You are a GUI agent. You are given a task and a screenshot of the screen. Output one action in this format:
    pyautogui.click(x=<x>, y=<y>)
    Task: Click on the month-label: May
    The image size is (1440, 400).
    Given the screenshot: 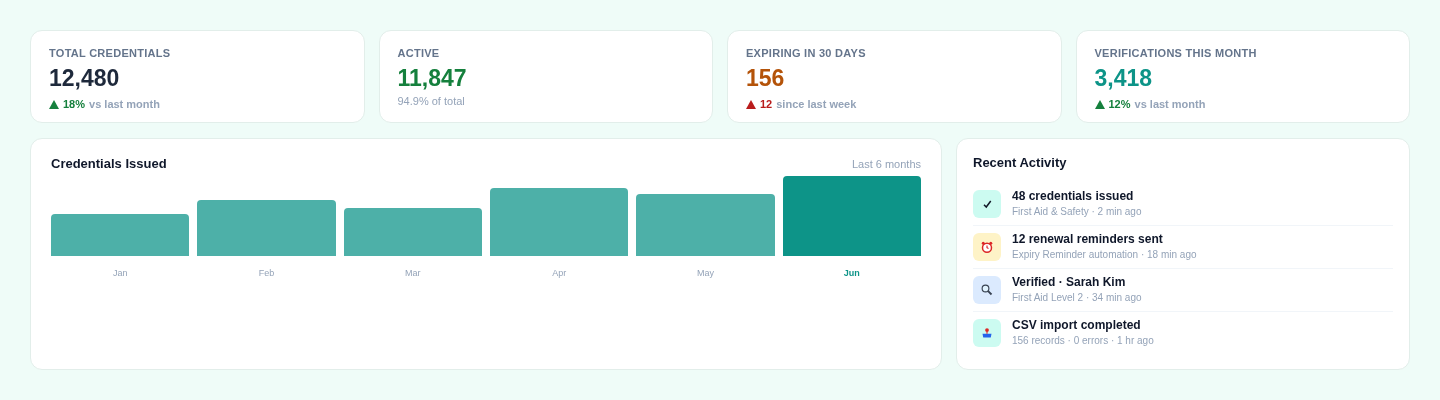 What is the action you would take?
    pyautogui.click(x=705, y=272)
    